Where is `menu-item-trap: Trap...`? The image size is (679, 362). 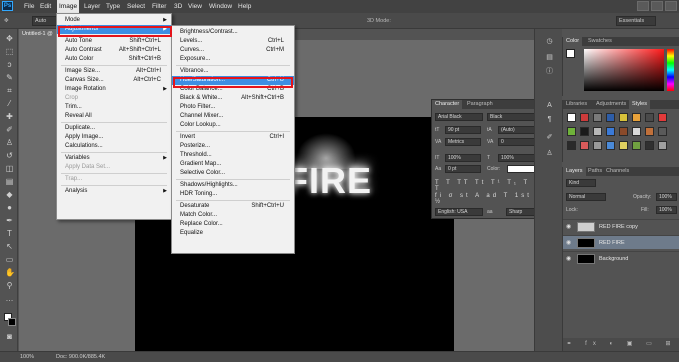
menu-item-trap: Trap... is located at coordinates (114, 179).